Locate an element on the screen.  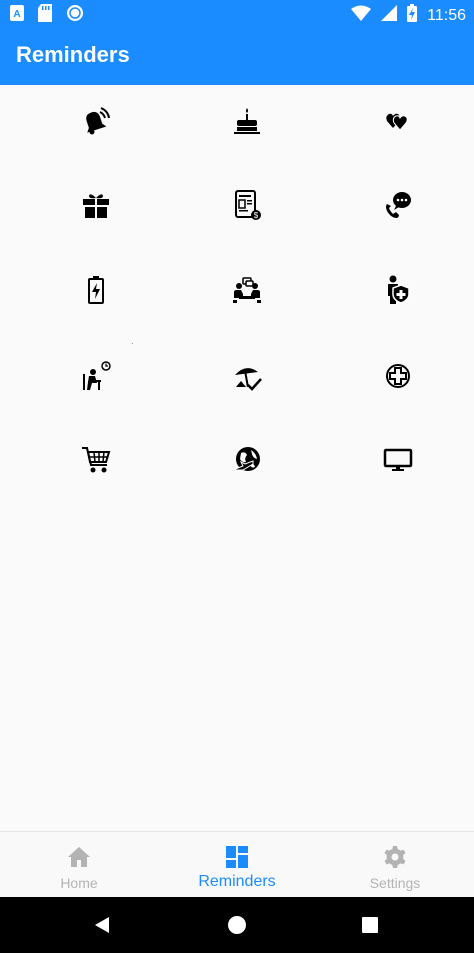
recents-square-icon is located at coordinates (370, 925).